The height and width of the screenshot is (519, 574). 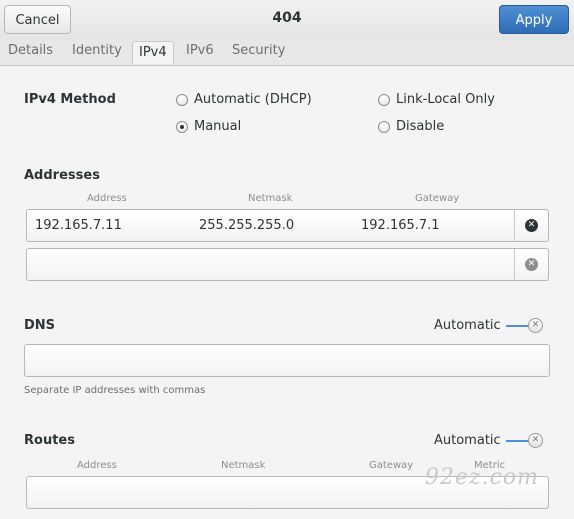 I want to click on tab-security: Security, so click(x=258, y=50).